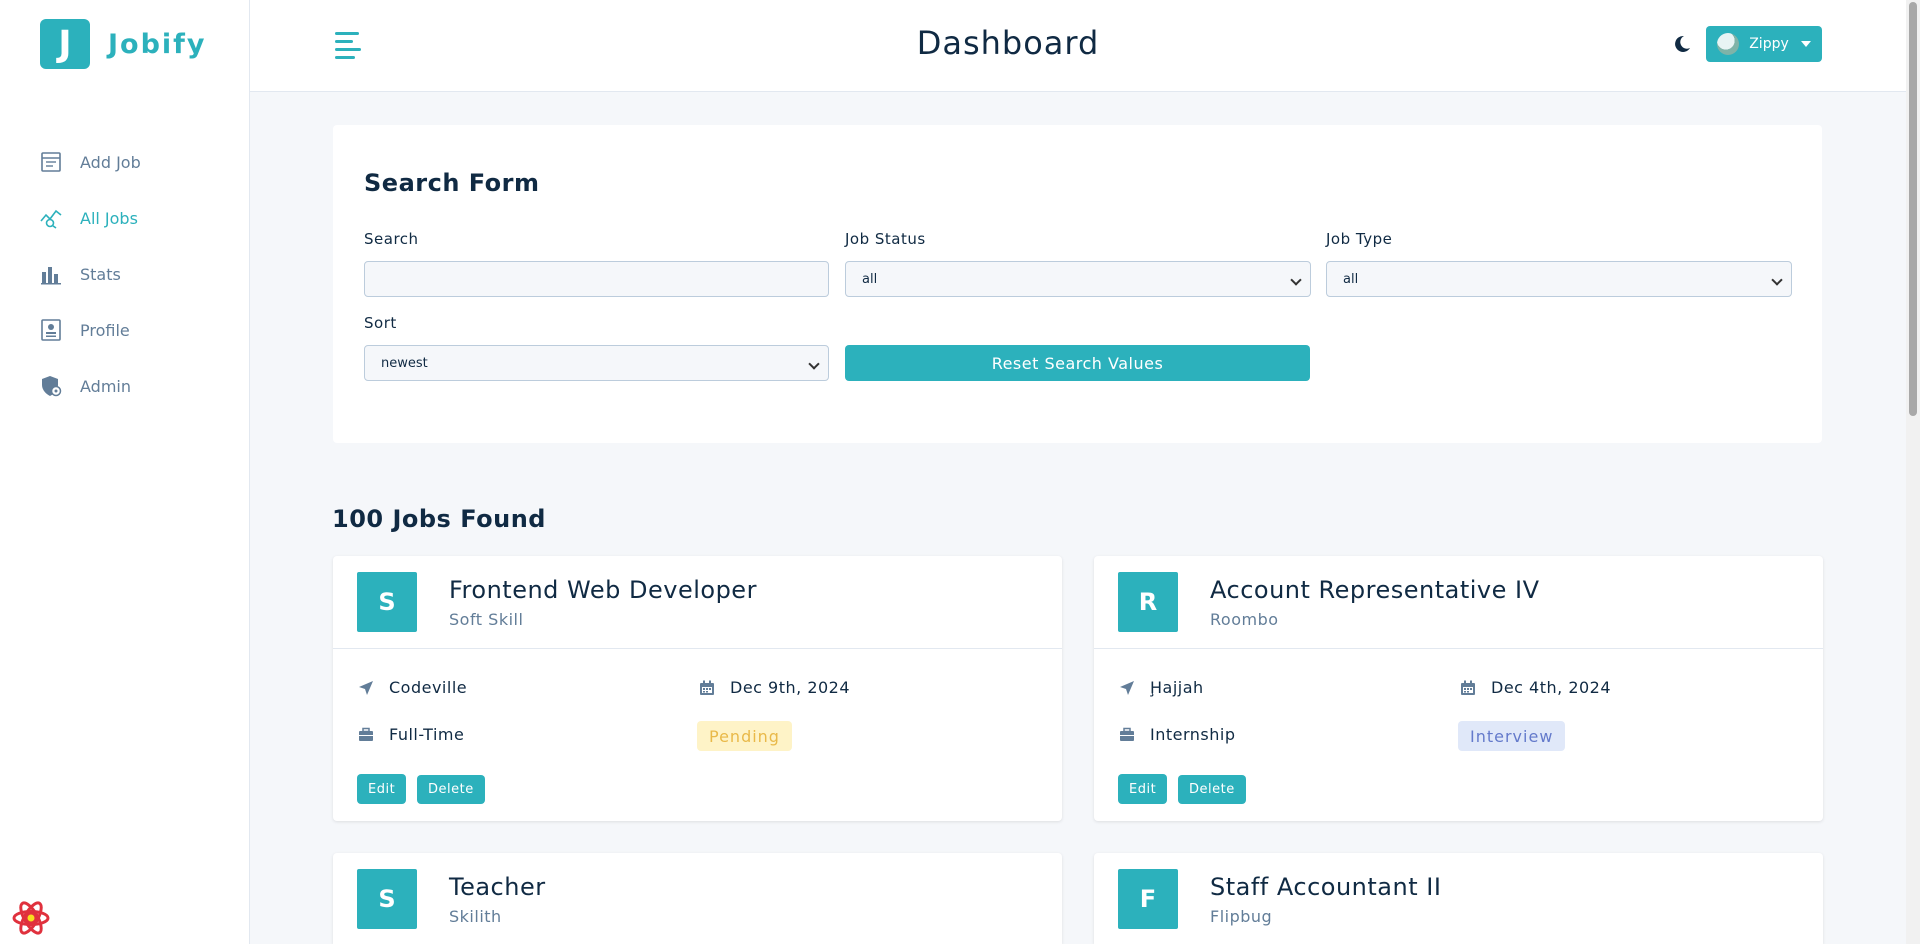 The image size is (1920, 944). I want to click on sort-value: newest, so click(404, 363).